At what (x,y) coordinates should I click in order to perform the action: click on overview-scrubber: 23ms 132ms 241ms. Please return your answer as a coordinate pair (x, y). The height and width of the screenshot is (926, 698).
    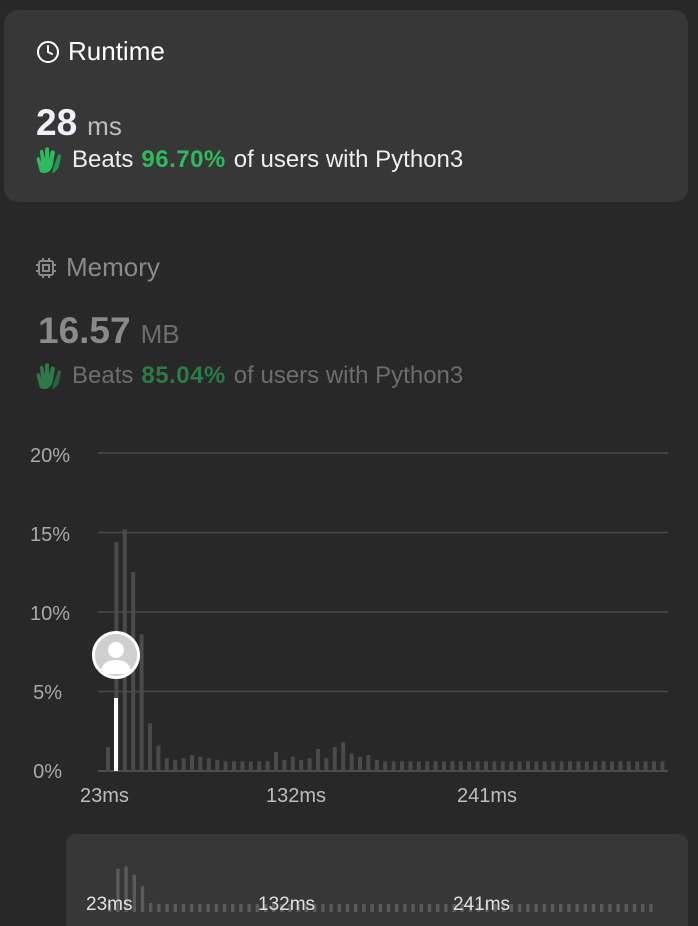
    Looking at the image, I should click on (377, 880).